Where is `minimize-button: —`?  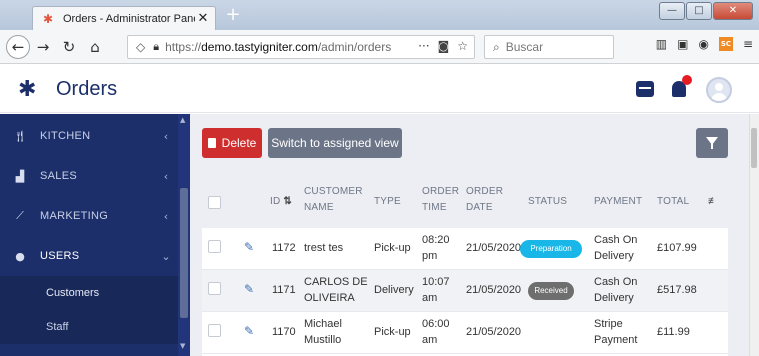 minimize-button: — is located at coordinates (672, 11).